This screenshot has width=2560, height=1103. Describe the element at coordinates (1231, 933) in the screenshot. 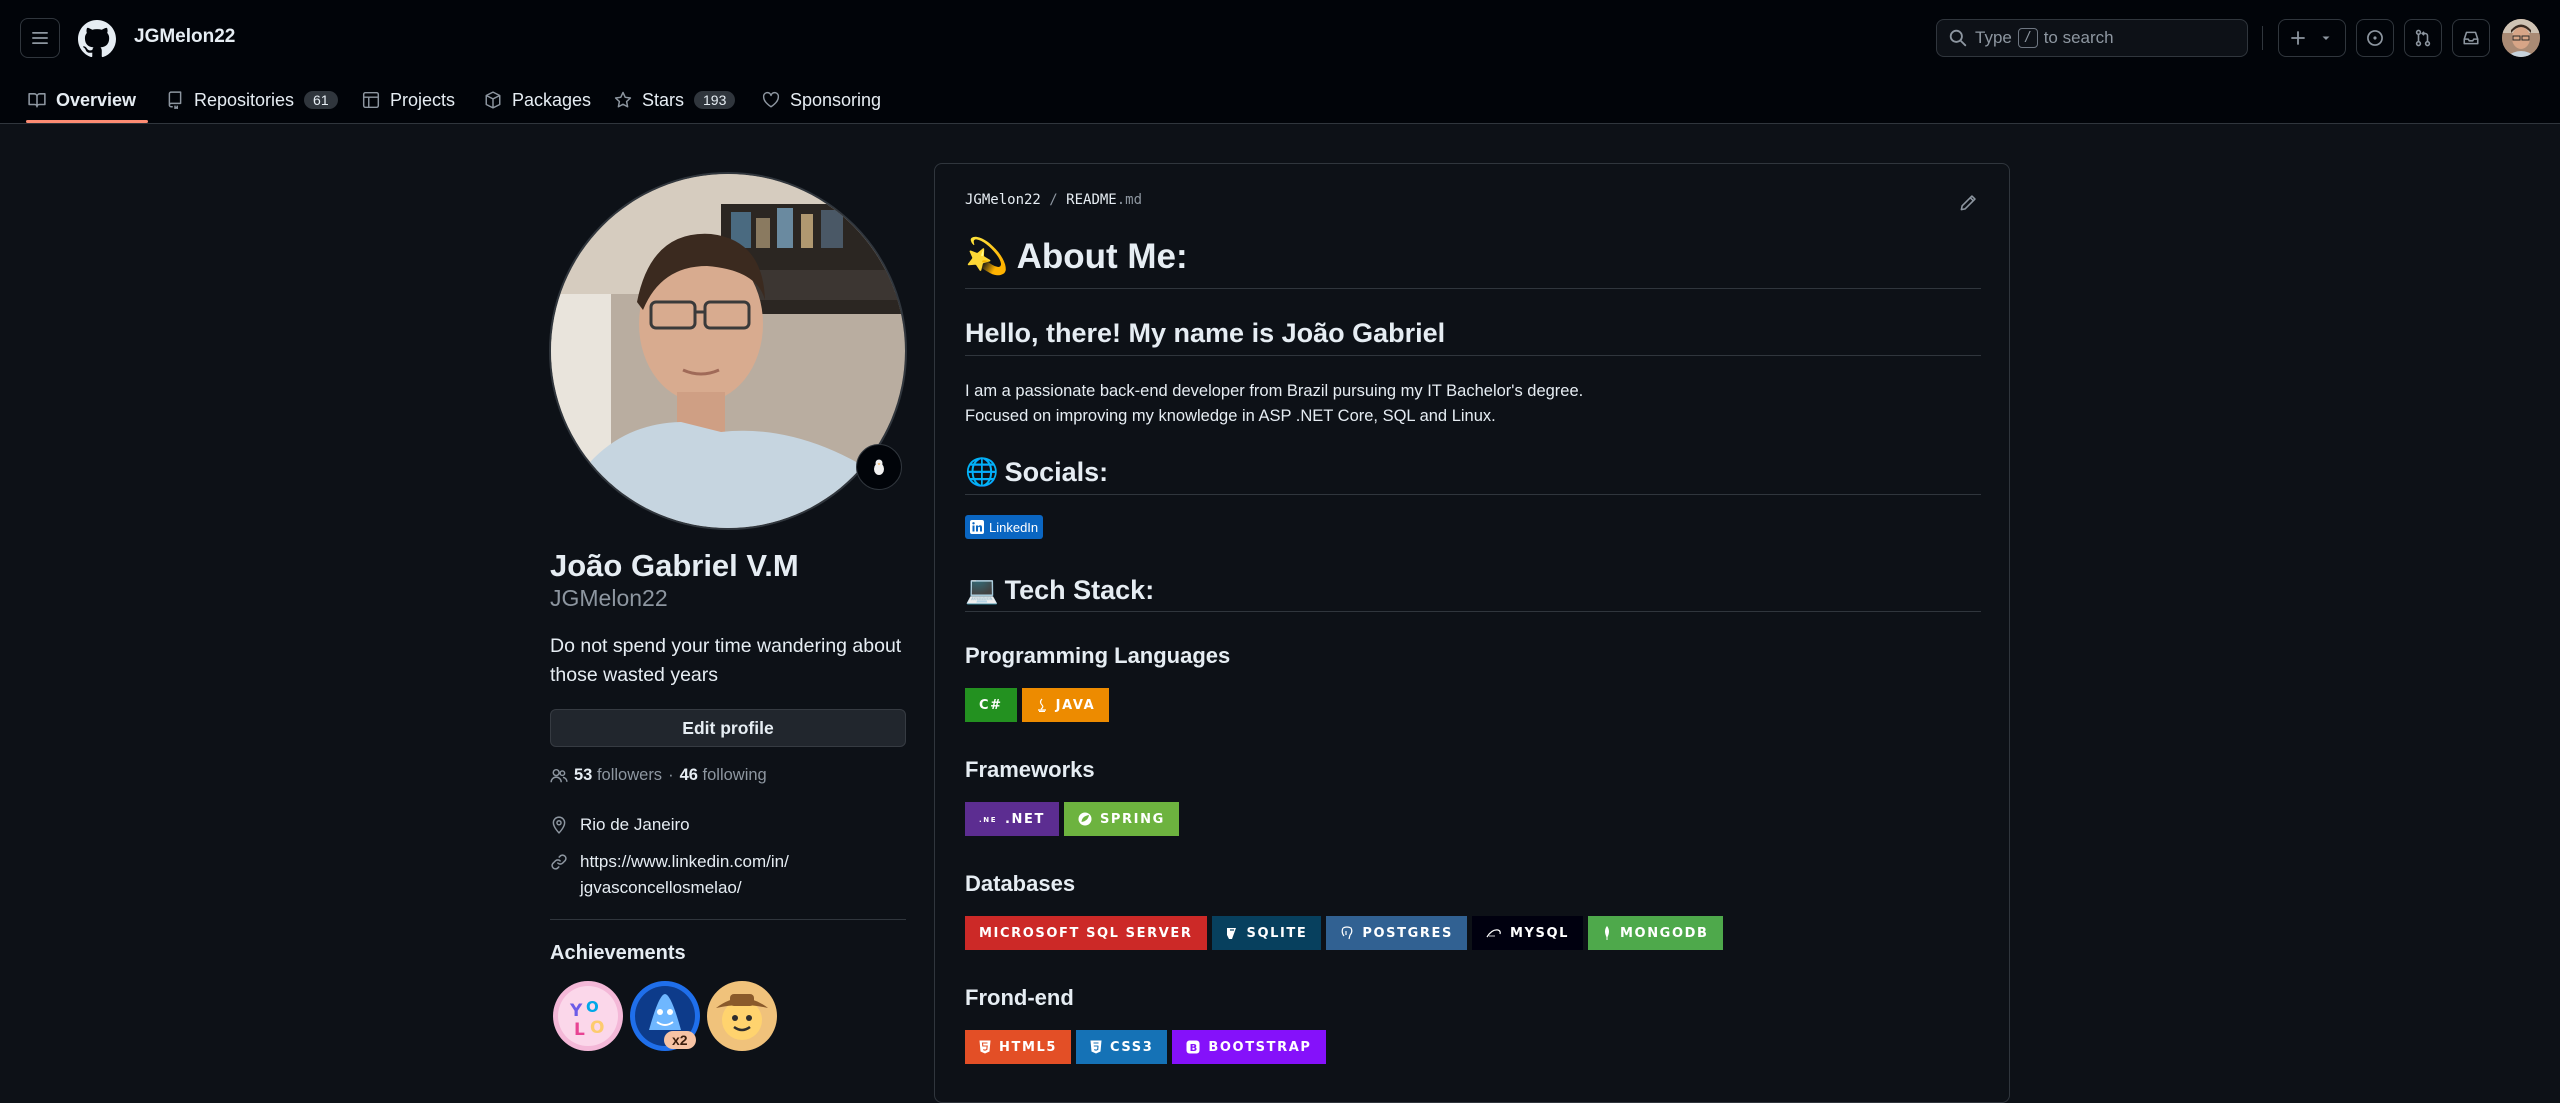

I see `sqlite-icon` at that location.